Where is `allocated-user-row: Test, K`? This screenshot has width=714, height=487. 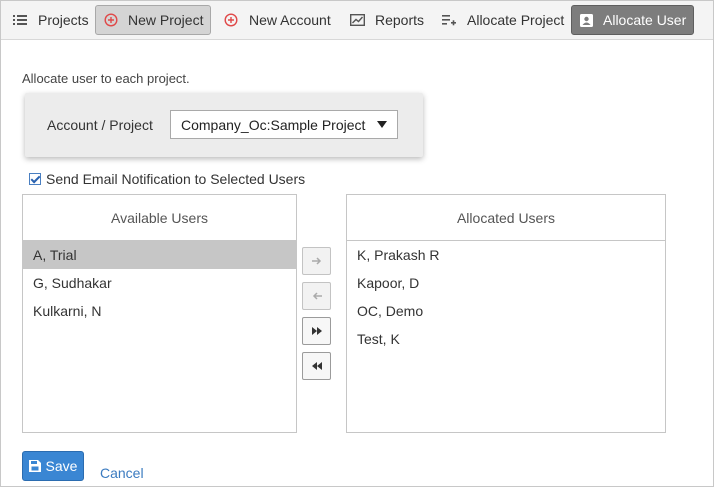 allocated-user-row: Test, K is located at coordinates (506, 339).